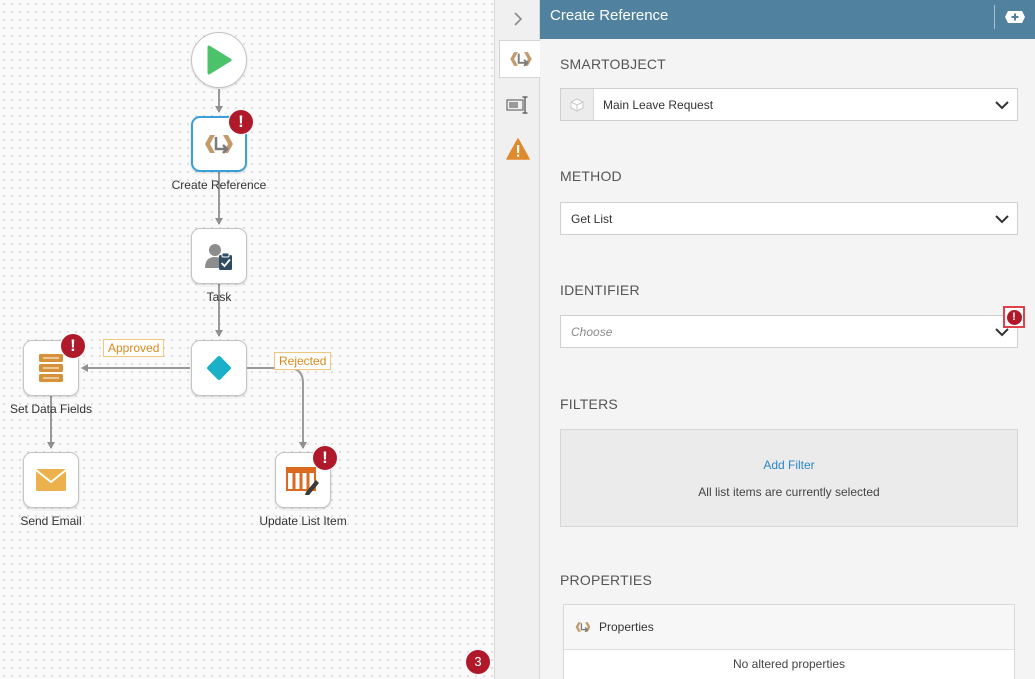 The height and width of the screenshot is (679, 1035). I want to click on properties-header: Properties, so click(789, 627).